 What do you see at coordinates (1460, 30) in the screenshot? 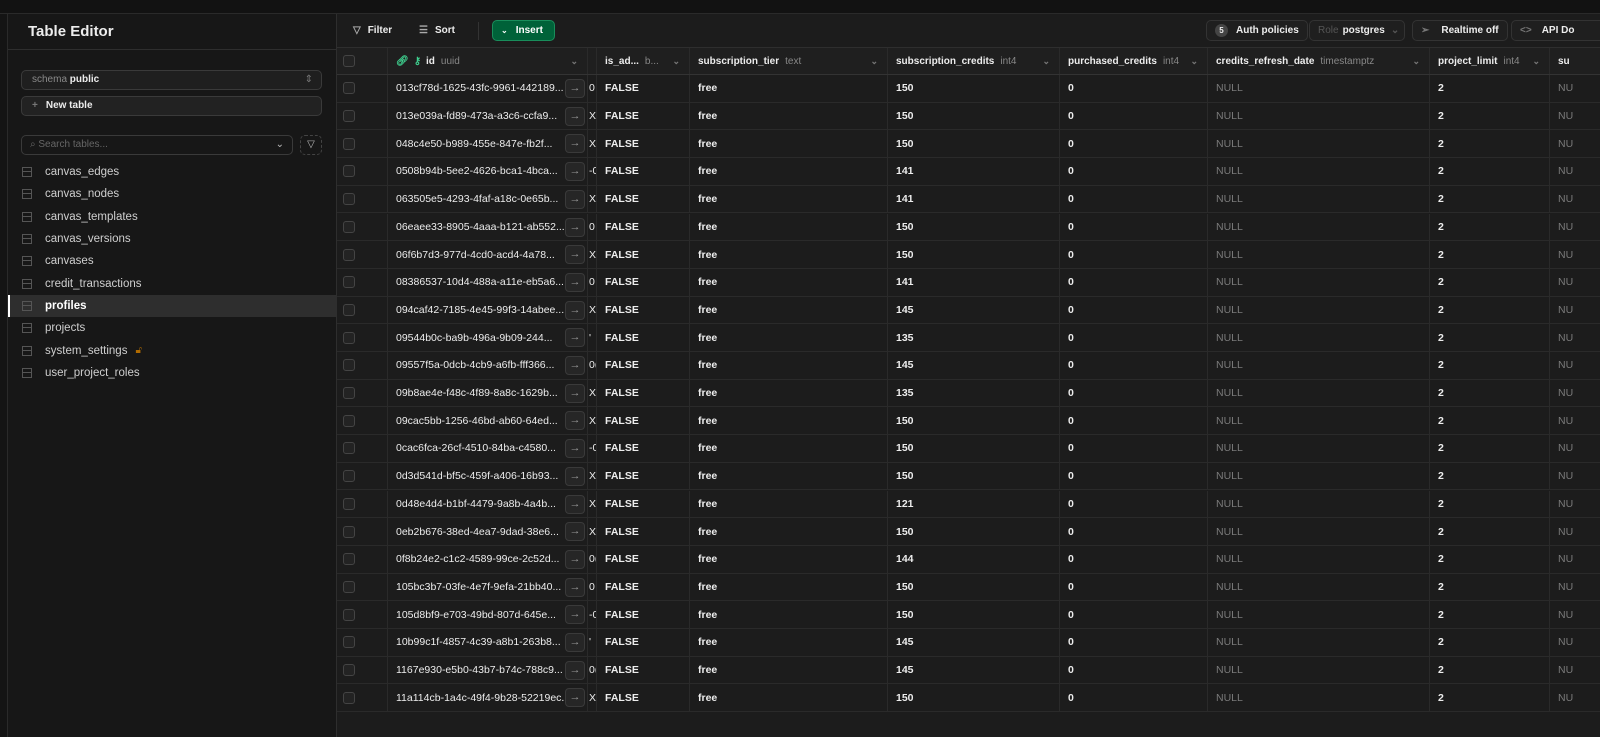
I see `realtime-button: ➢ Realtime off` at bounding box center [1460, 30].